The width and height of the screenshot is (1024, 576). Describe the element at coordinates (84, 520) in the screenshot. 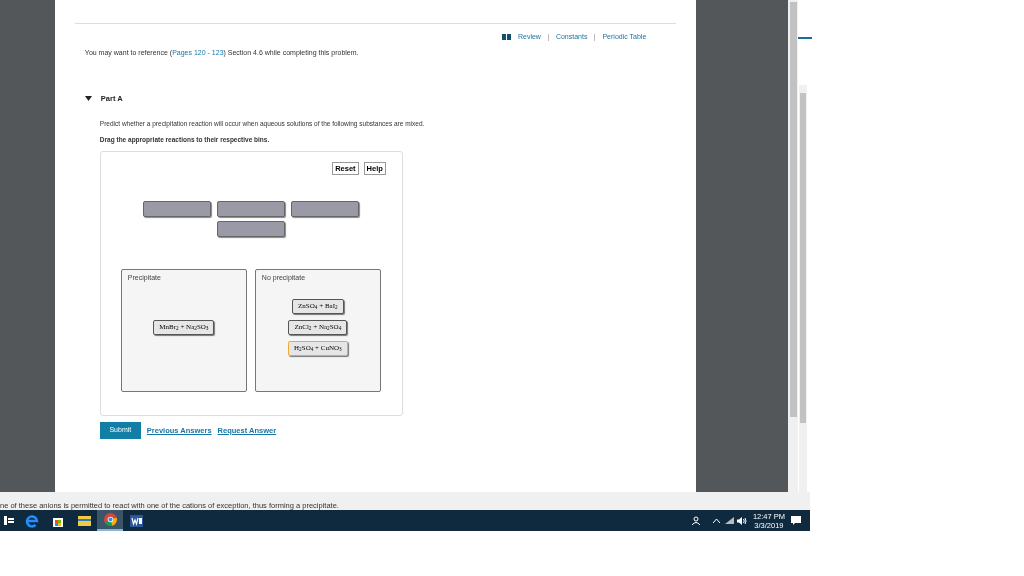

I see `folder-icon` at that location.